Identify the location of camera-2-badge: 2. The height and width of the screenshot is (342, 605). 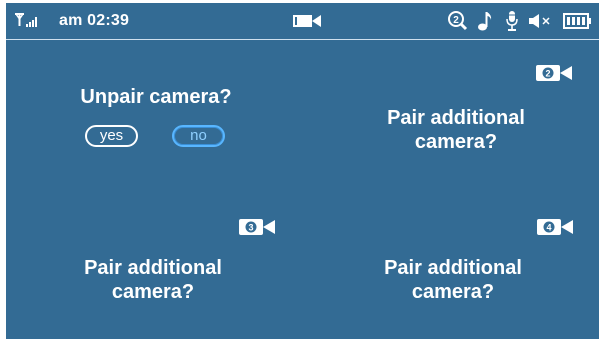
(554, 75).